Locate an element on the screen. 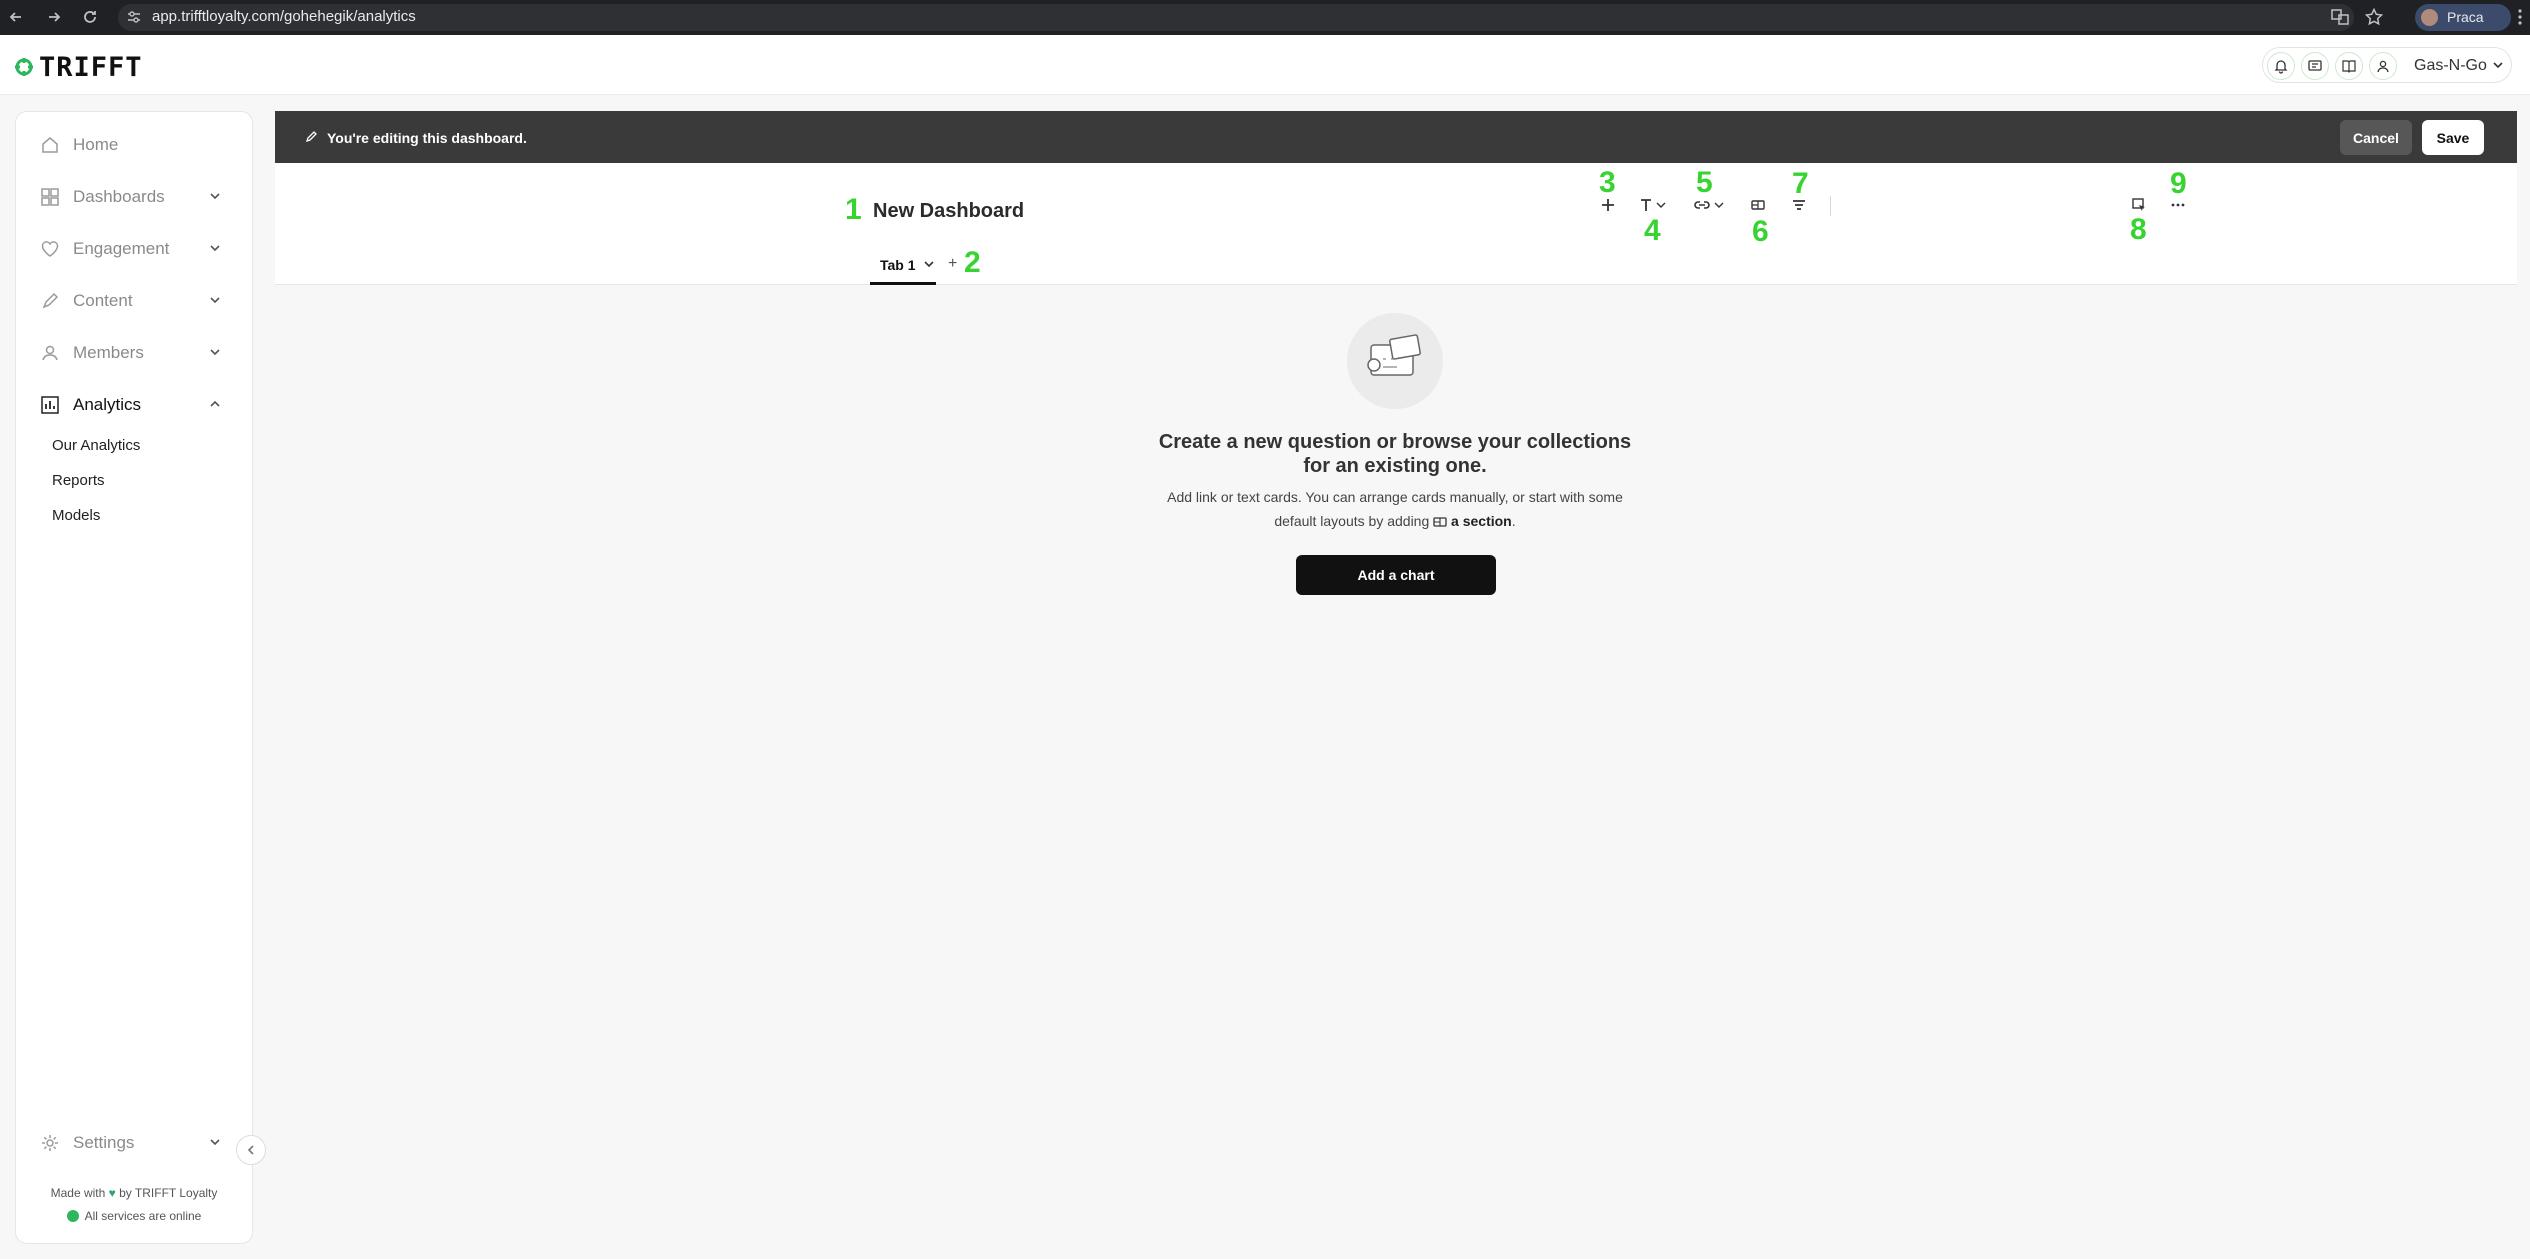 The width and height of the screenshot is (2530, 1259). more-options-button is located at coordinates (2178, 205).